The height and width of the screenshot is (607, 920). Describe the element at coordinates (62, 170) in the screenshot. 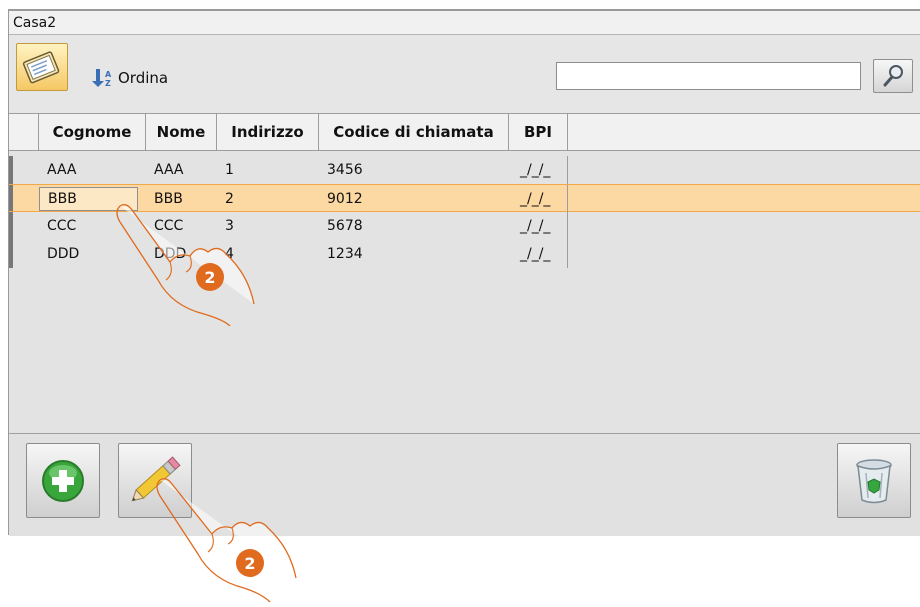

I see `cell-cognome: AAA` at that location.